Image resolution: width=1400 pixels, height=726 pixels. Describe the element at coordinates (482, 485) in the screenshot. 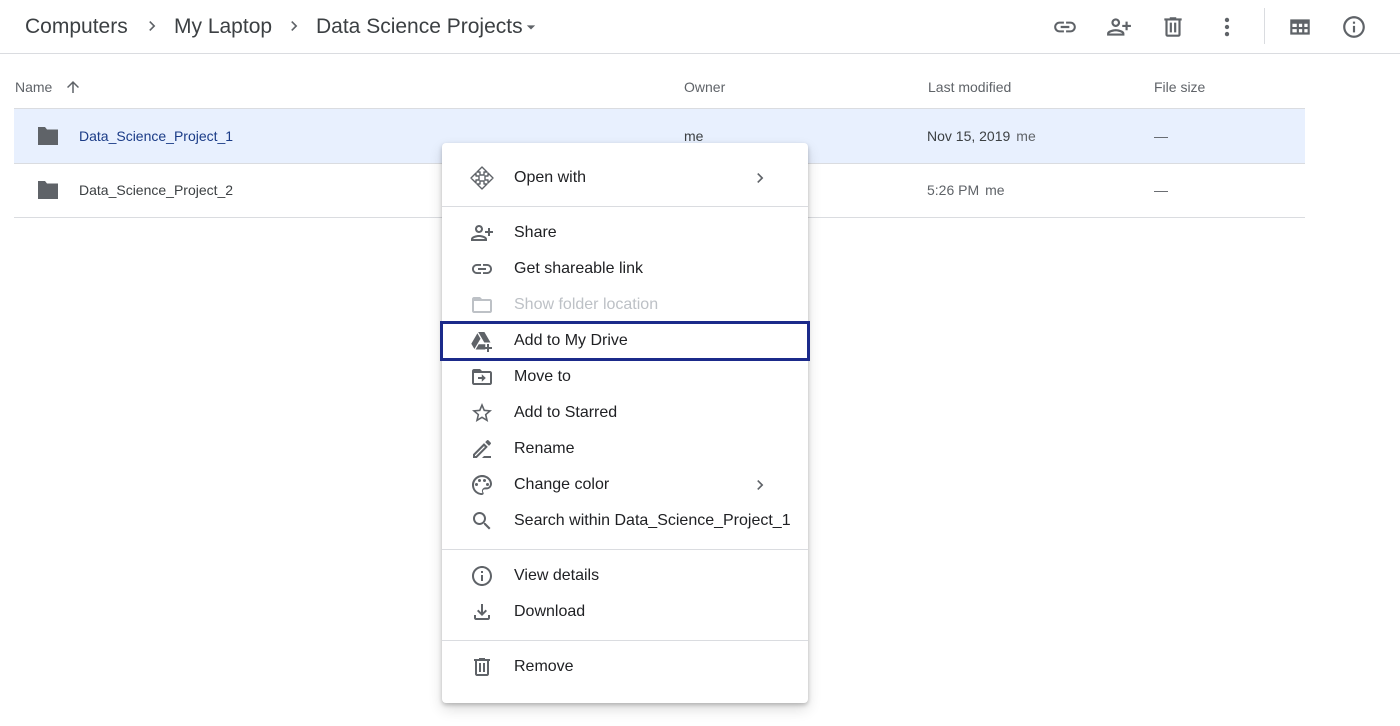

I see `palette-icon` at that location.